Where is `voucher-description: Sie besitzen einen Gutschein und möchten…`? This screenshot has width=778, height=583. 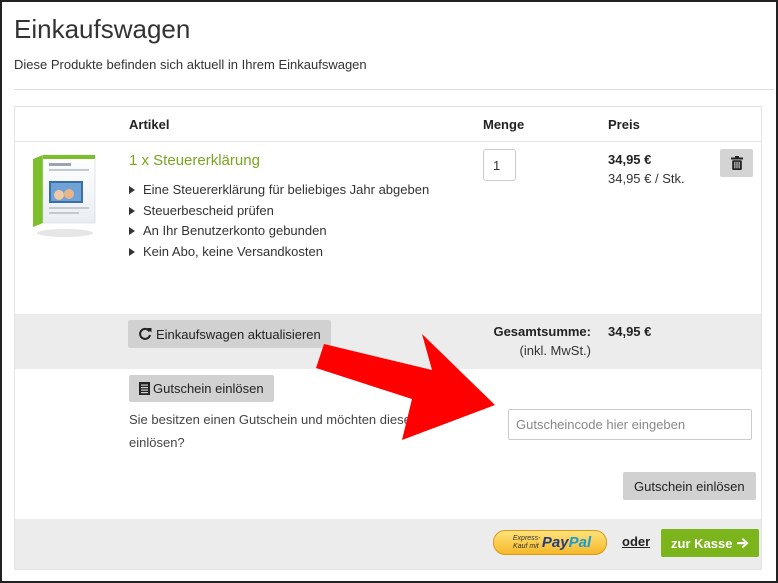
voucher-description: Sie besitzen einen Gutschein und möchten… is located at coordinates (287, 431).